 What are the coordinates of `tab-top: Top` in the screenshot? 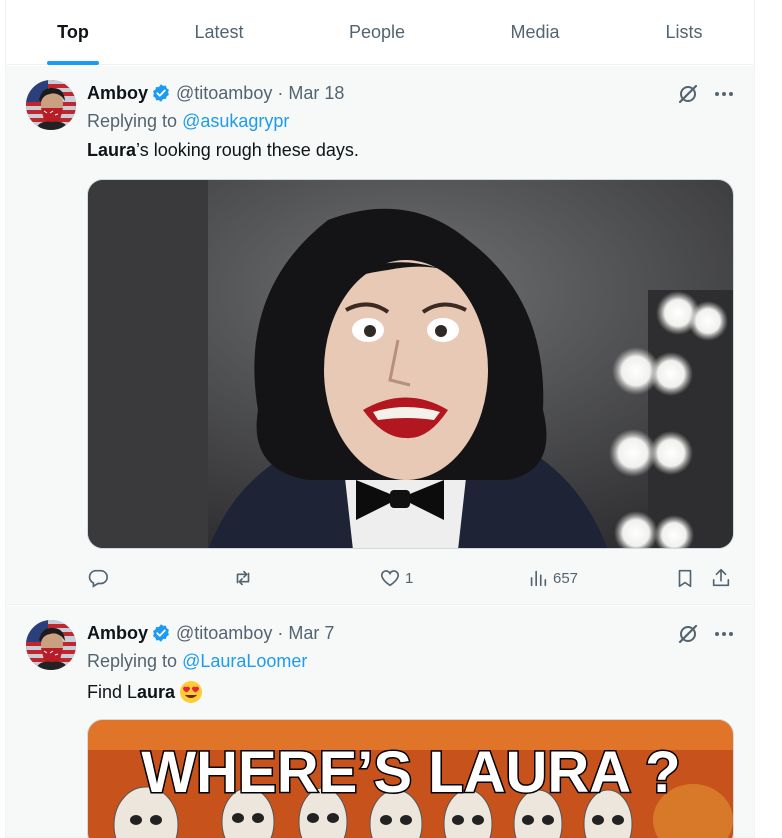 It's located at (73, 32).